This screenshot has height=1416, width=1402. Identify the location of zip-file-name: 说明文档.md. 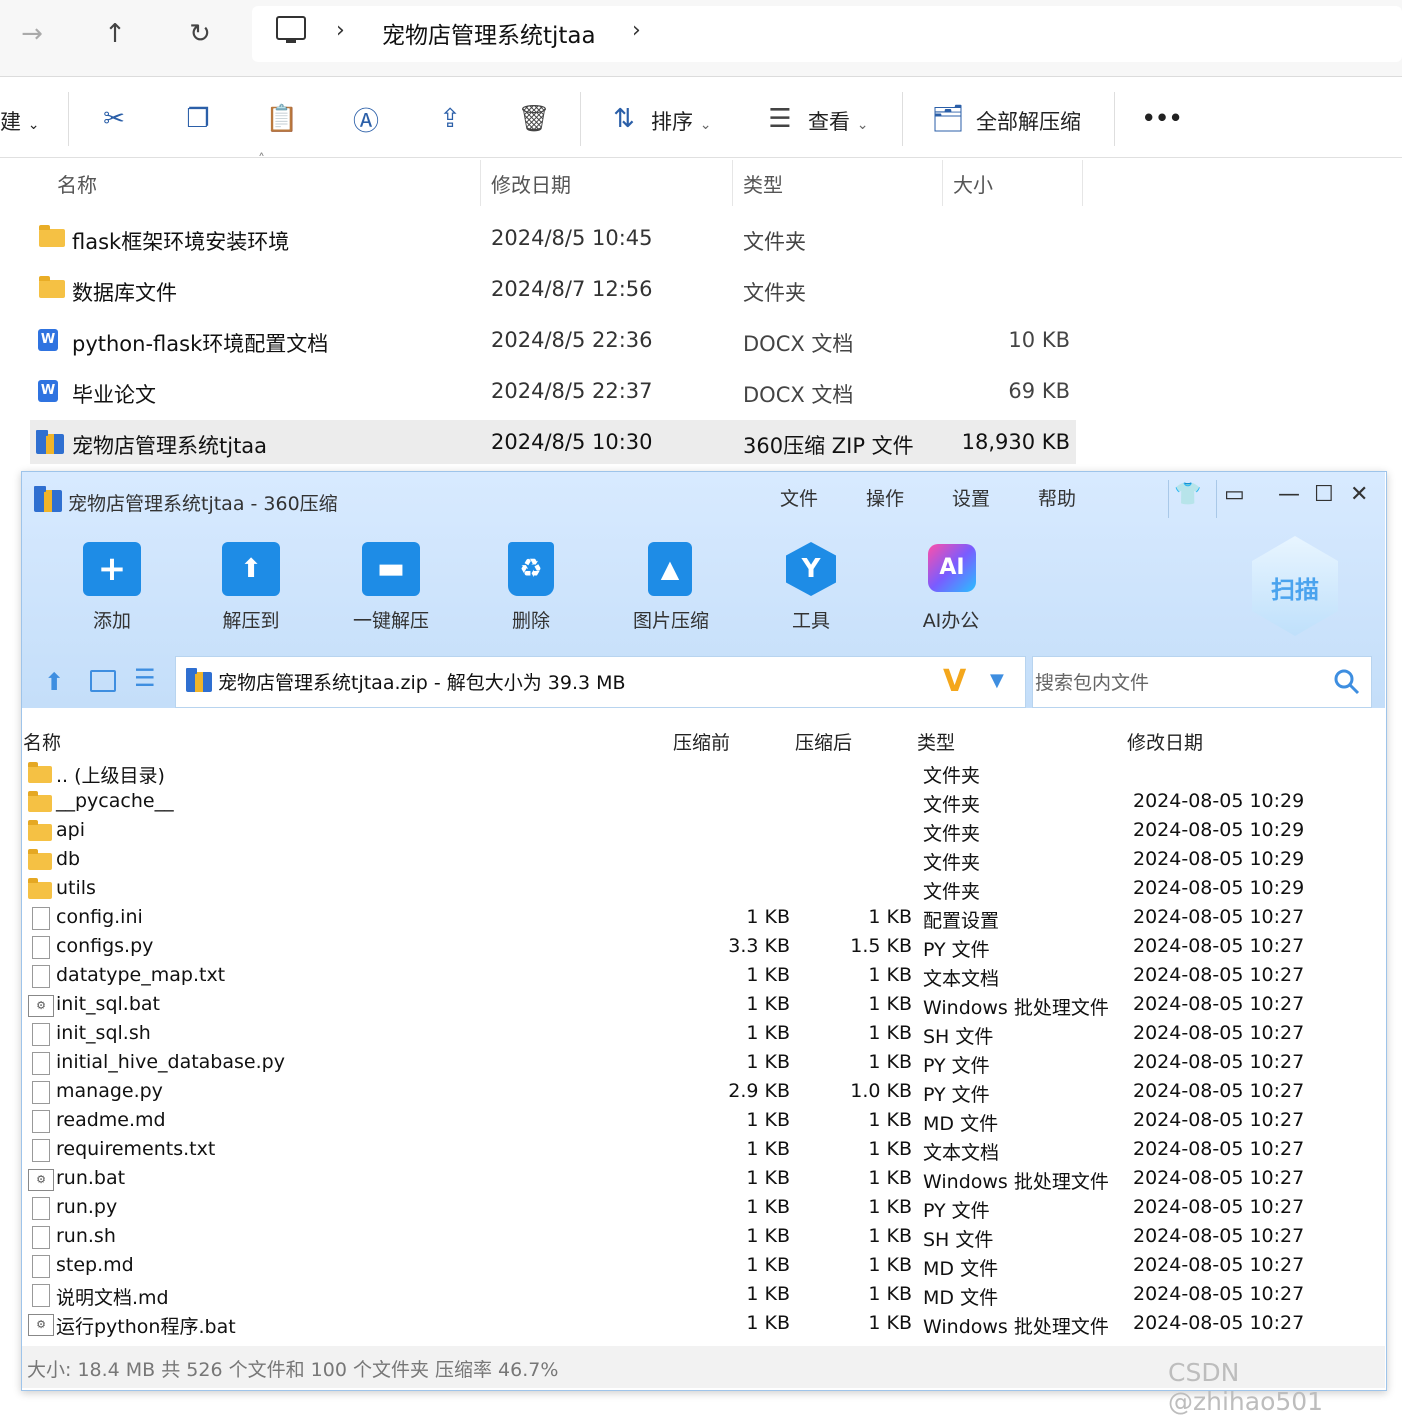
(112, 1296).